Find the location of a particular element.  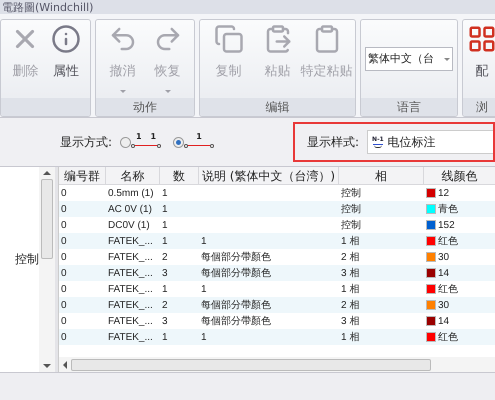

column-header: 数 is located at coordinates (179, 175).